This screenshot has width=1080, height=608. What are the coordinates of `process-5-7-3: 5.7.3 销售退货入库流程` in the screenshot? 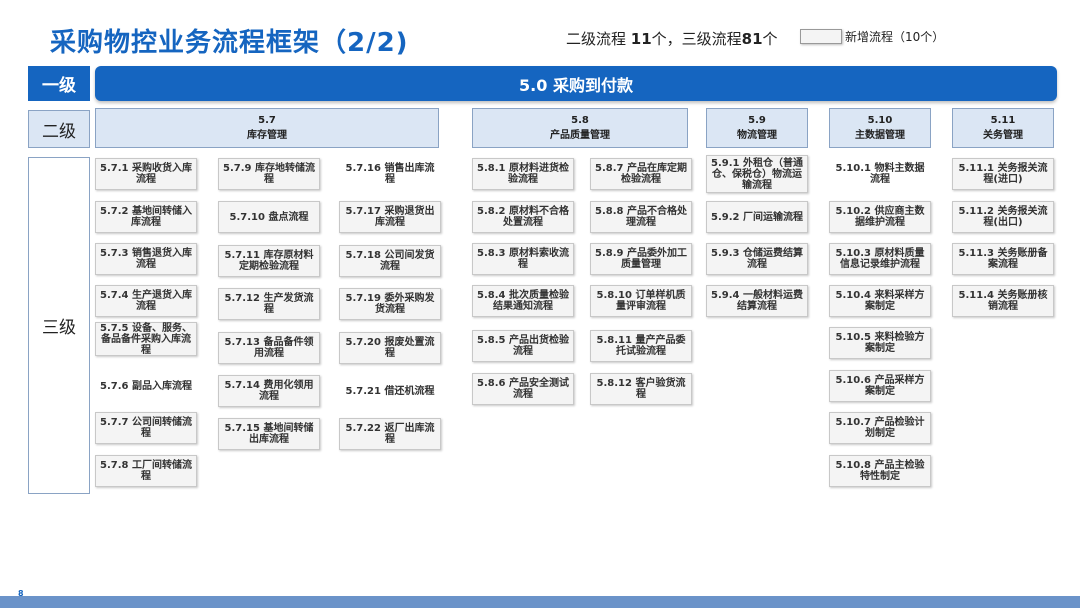 It's located at (146, 259).